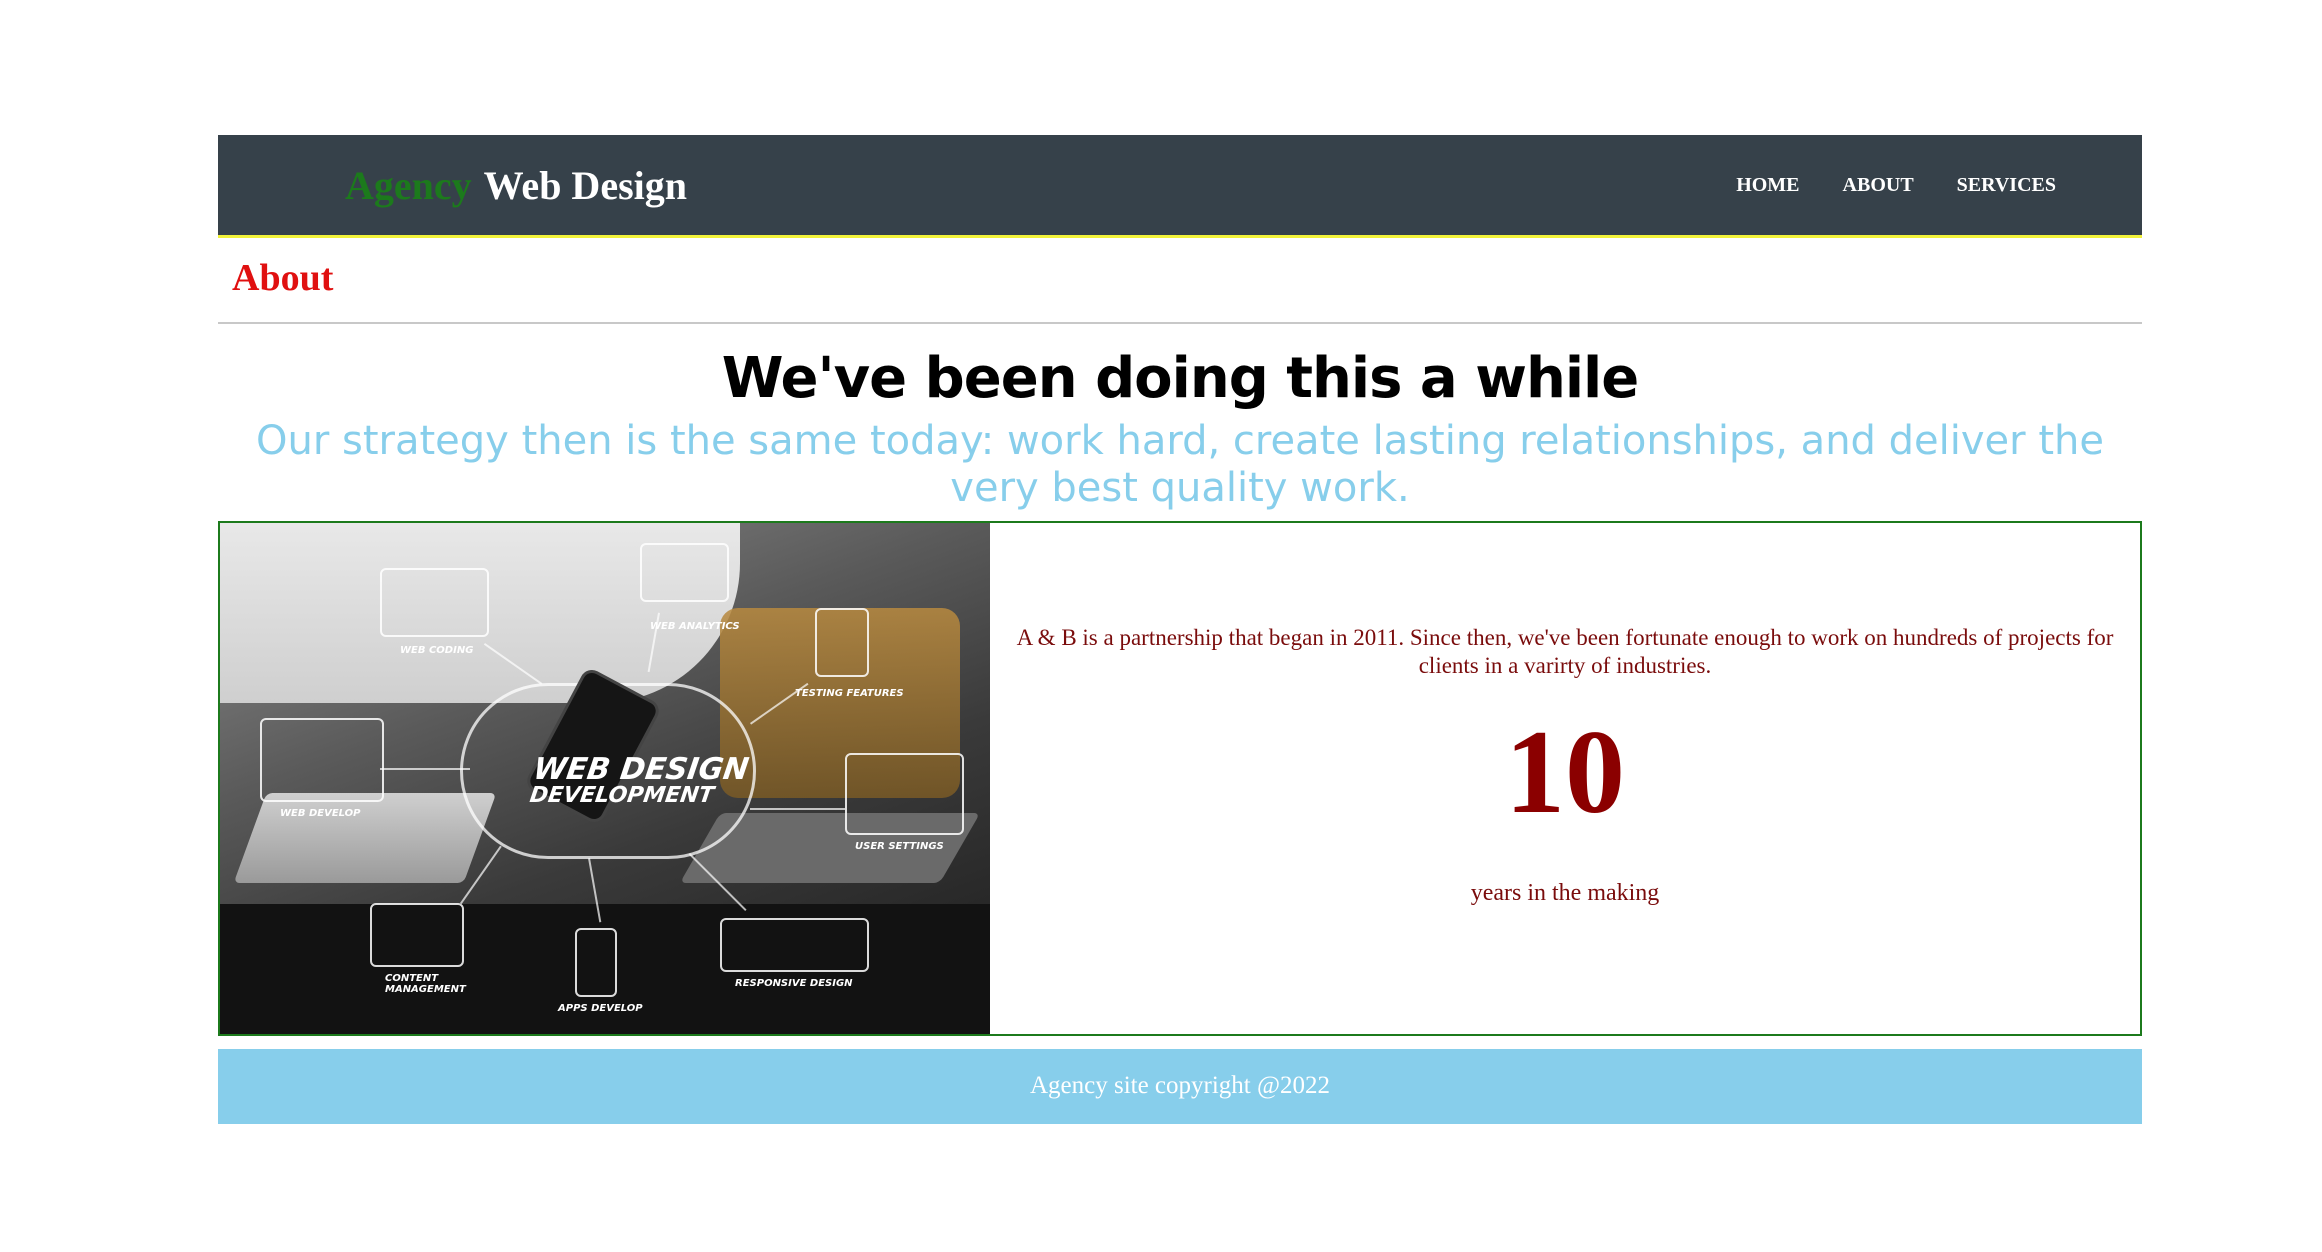 Image resolution: width=2322 pixels, height=1252 pixels. Describe the element at coordinates (2006, 185) in the screenshot. I see `nav-services-link: SERVICES` at that location.